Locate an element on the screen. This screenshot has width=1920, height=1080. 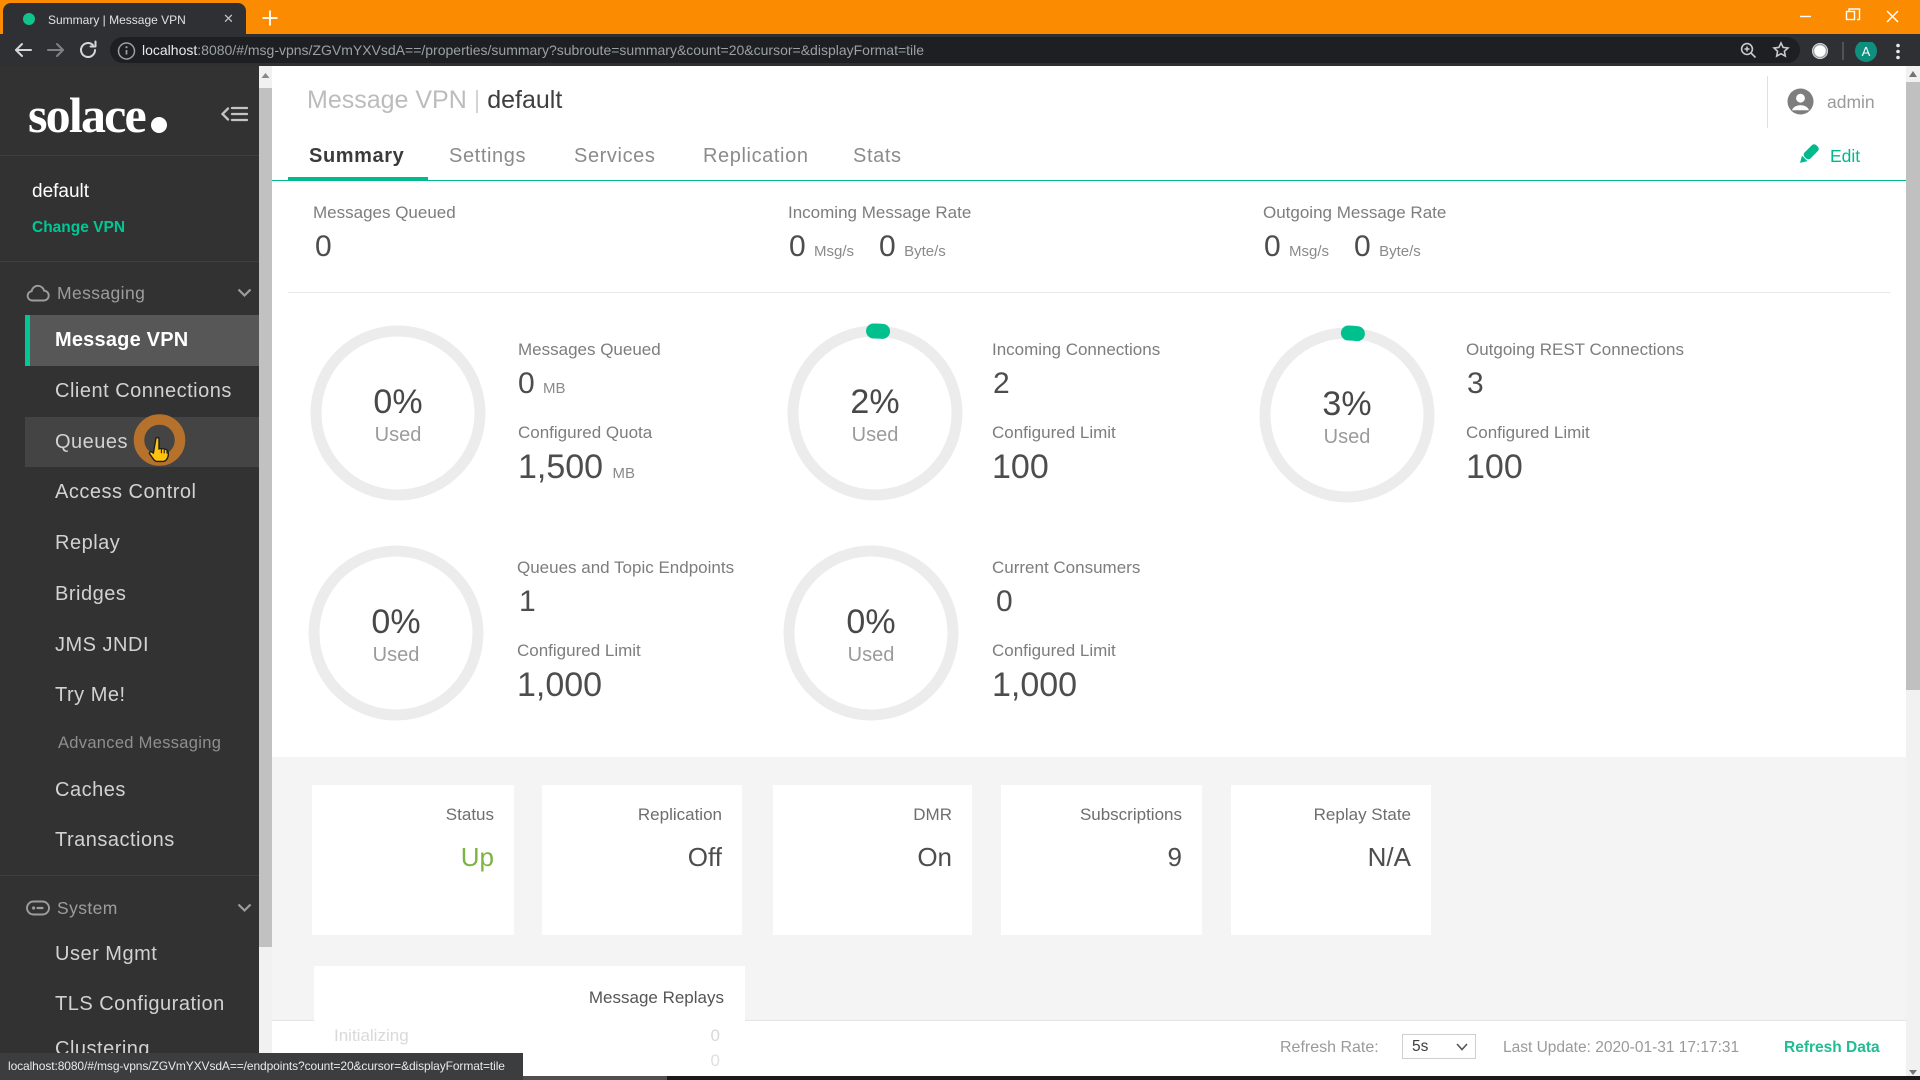
svg-text: A is located at coordinates (1866, 51).